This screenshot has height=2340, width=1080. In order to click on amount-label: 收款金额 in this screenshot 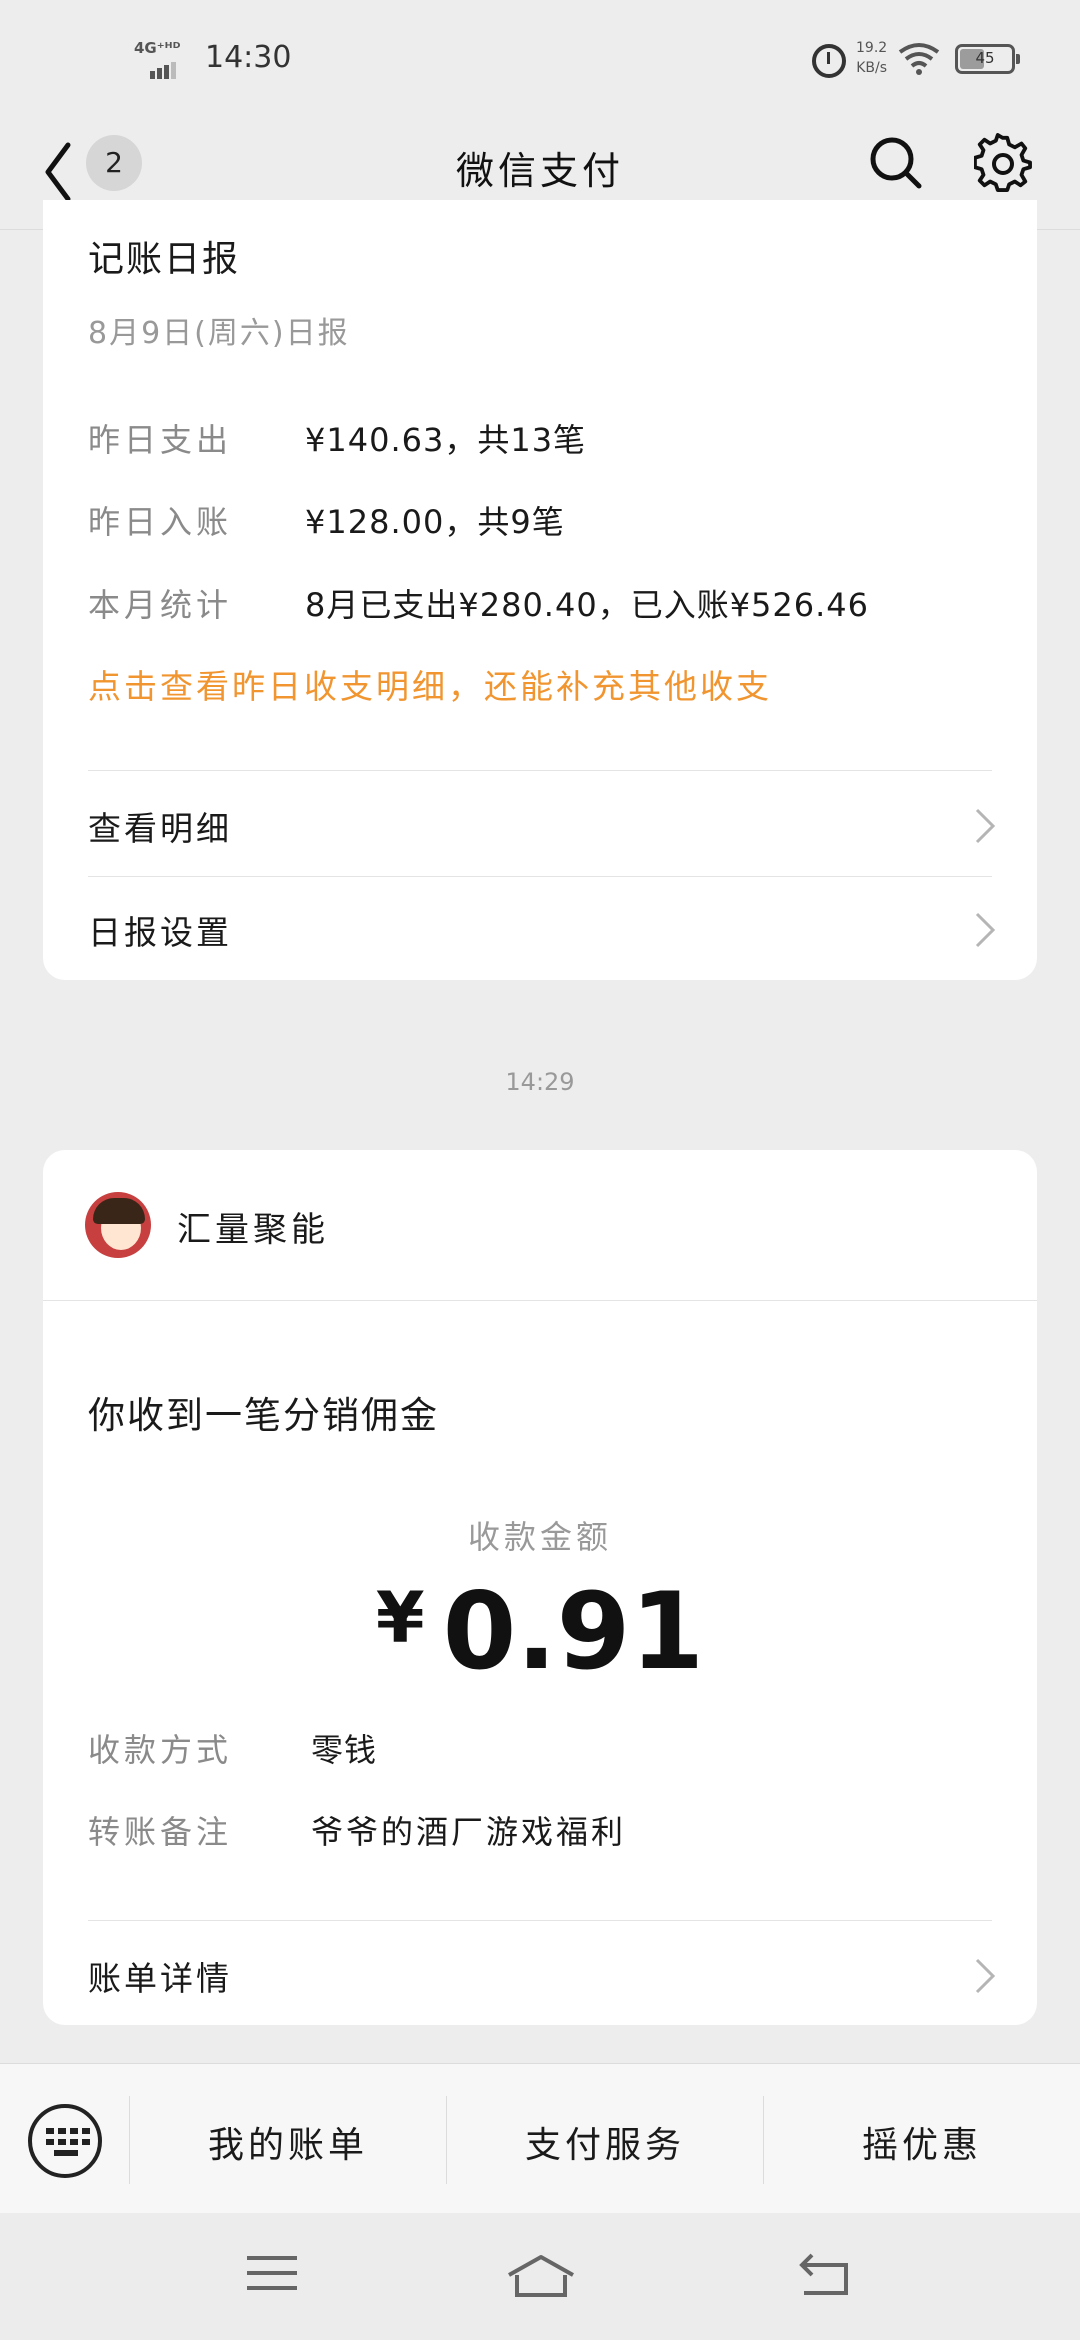, I will do `click(539, 1537)`.